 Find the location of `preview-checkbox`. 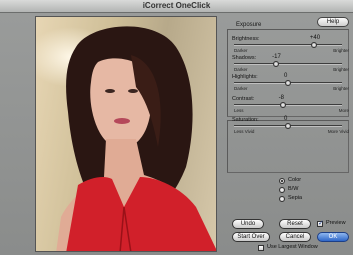

preview-checkbox is located at coordinates (320, 223).